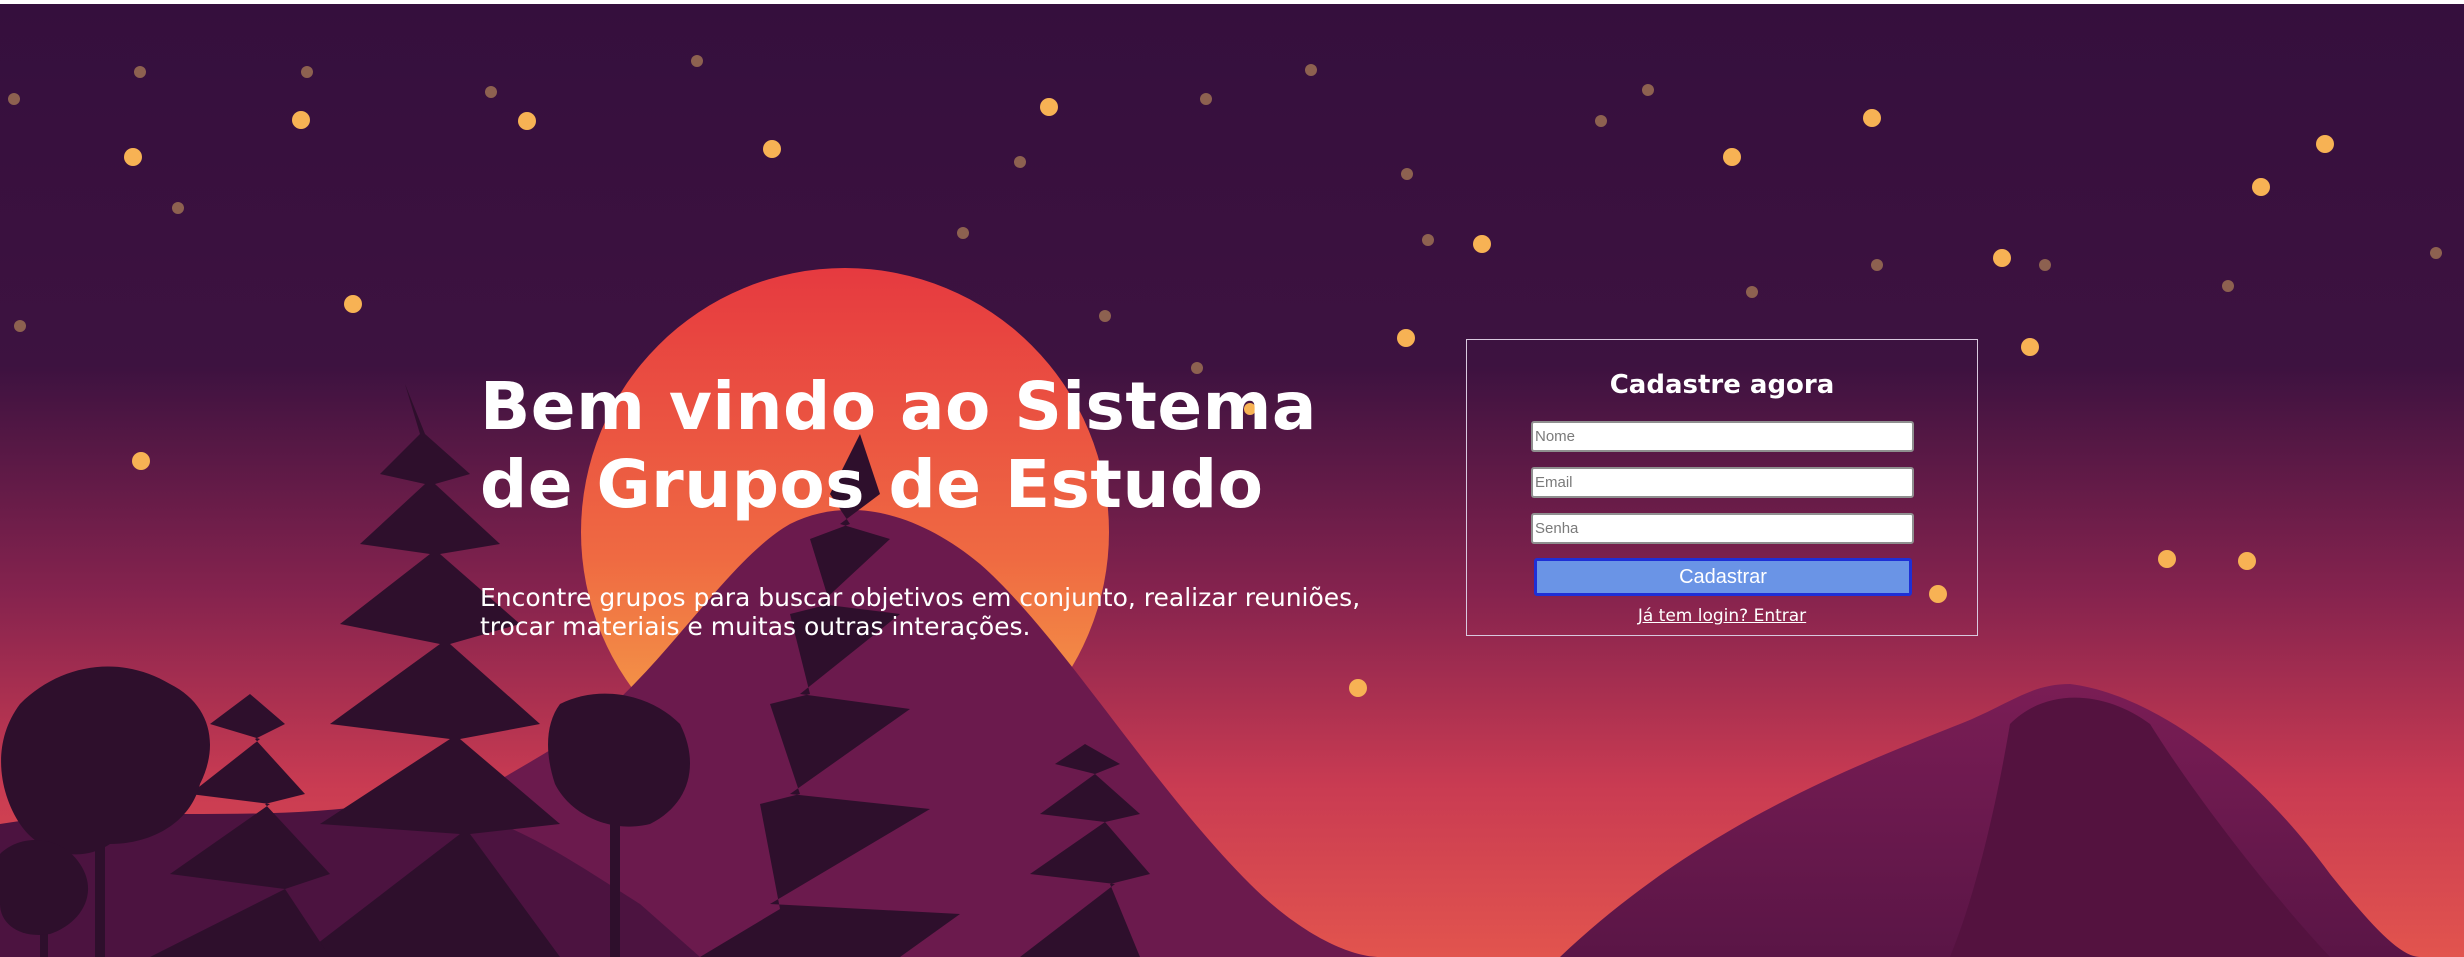 The width and height of the screenshot is (2464, 957). Describe the element at coordinates (1722, 482) in the screenshot. I see `email-input` at that location.